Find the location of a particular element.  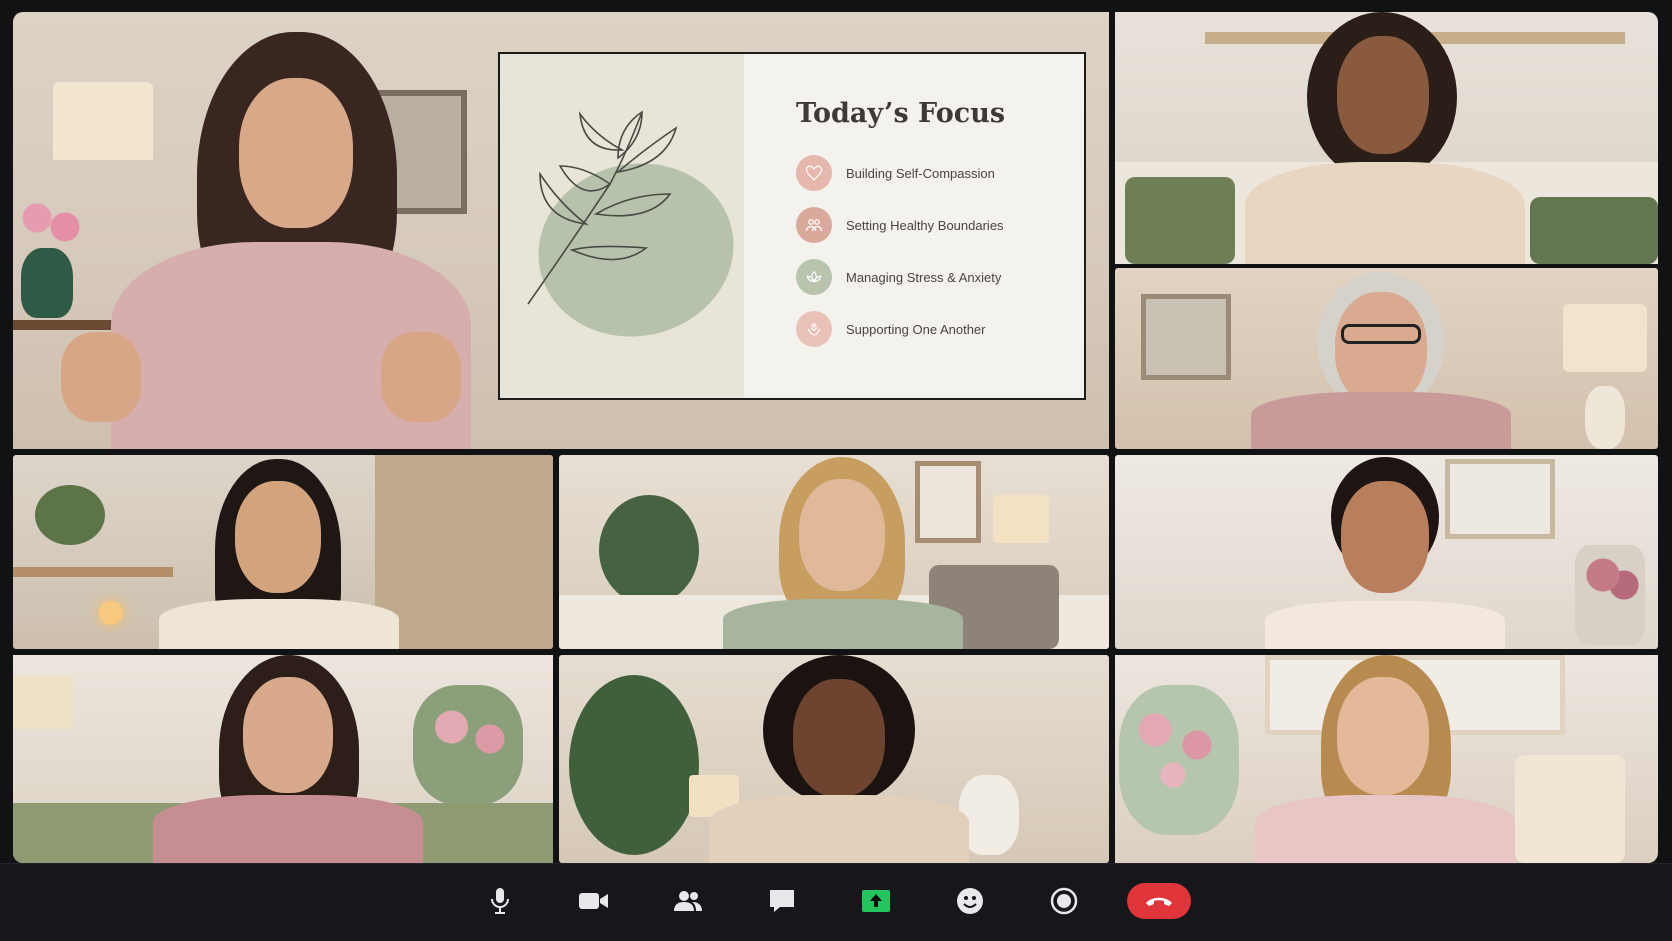

presenter-person is located at coordinates (266, 240).